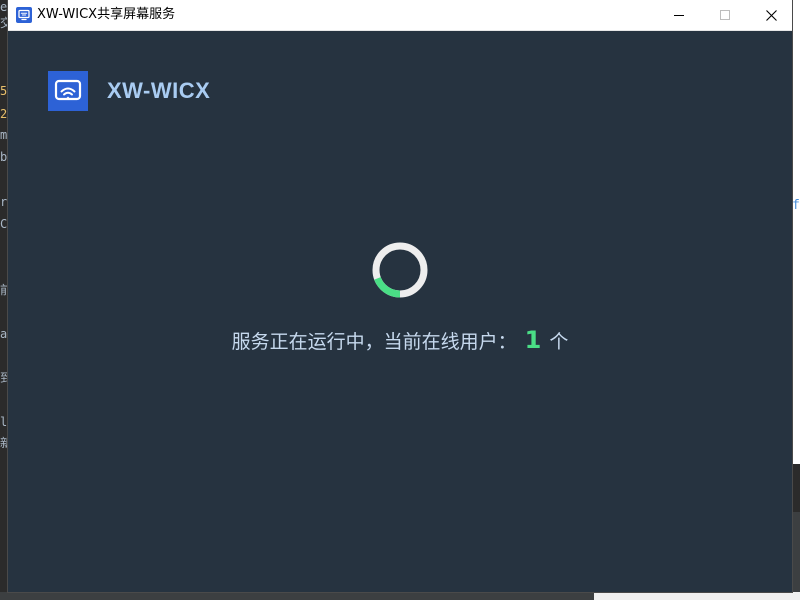  I want to click on minimize-button, so click(679, 15).